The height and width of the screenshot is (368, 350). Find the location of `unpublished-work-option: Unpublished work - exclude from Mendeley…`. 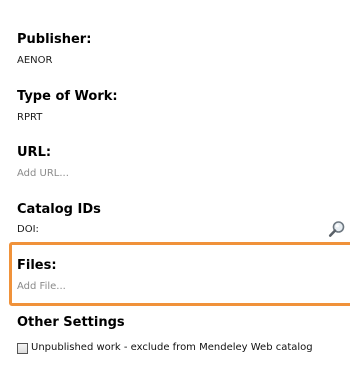

unpublished-work-option: Unpublished work - exclude from Mendeley… is located at coordinates (165, 348).